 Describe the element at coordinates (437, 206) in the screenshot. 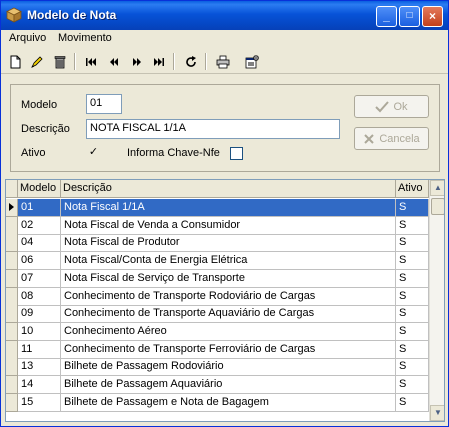

I see `scroll-thumb` at that location.